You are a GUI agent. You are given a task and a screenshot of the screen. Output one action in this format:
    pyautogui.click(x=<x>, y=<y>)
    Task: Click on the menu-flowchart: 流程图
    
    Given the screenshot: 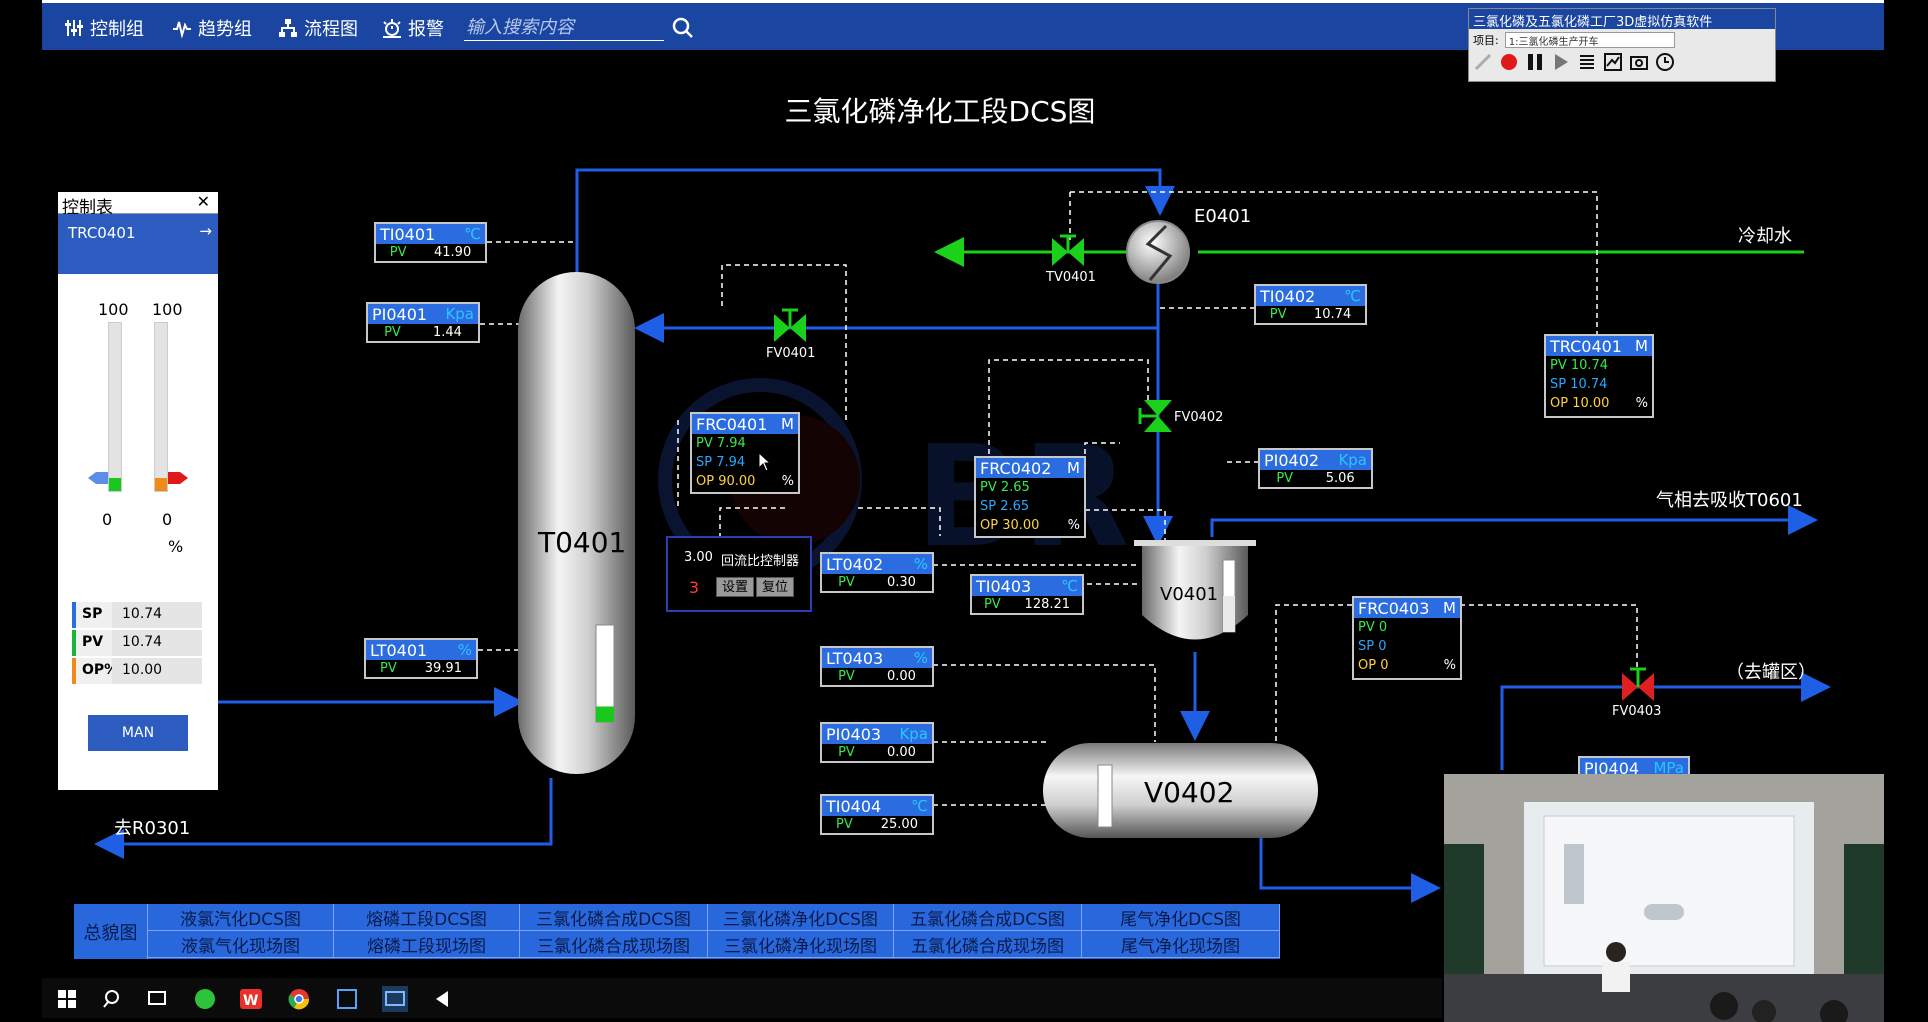 What is the action you would take?
    pyautogui.click(x=318, y=28)
    